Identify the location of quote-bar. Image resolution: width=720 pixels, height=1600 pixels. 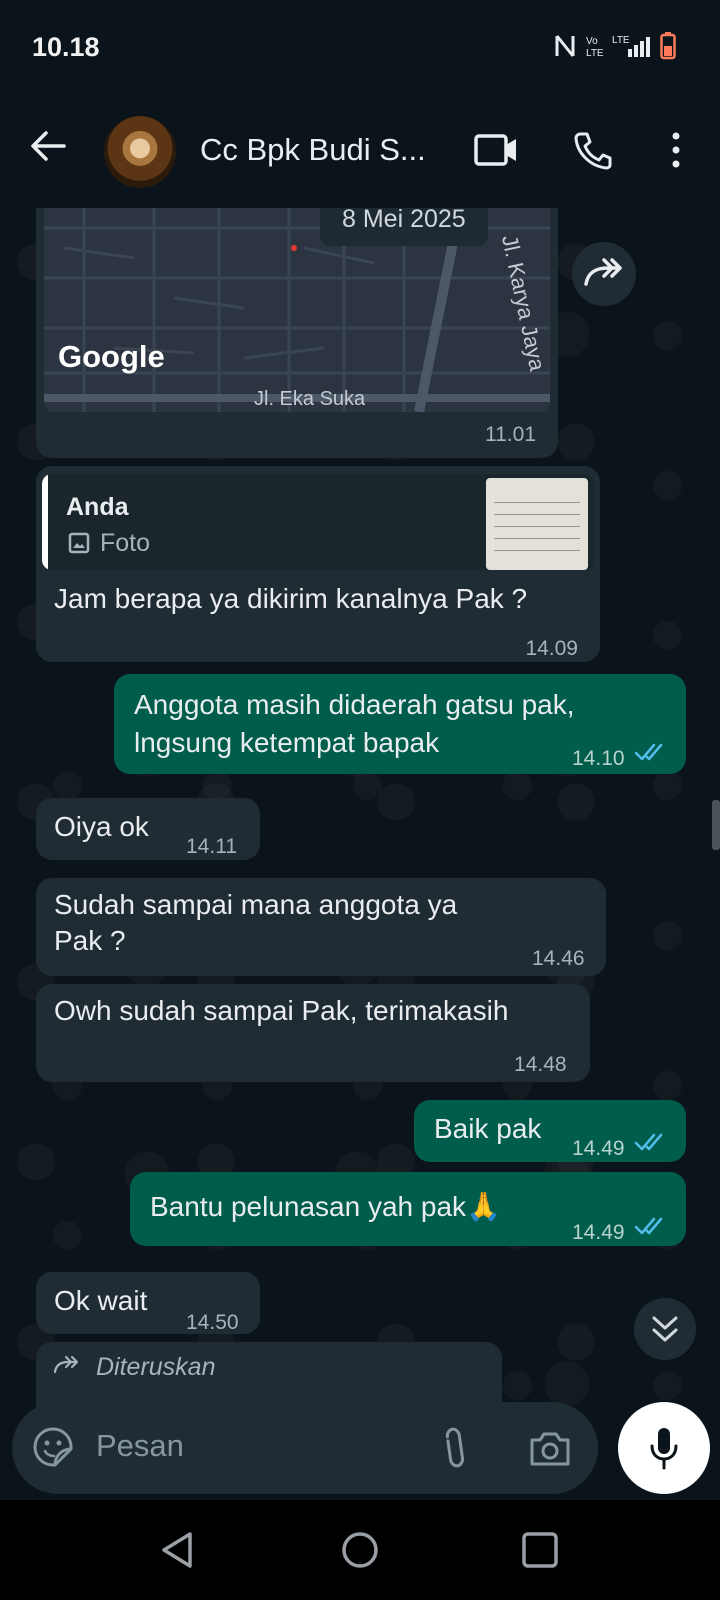
(45, 522).